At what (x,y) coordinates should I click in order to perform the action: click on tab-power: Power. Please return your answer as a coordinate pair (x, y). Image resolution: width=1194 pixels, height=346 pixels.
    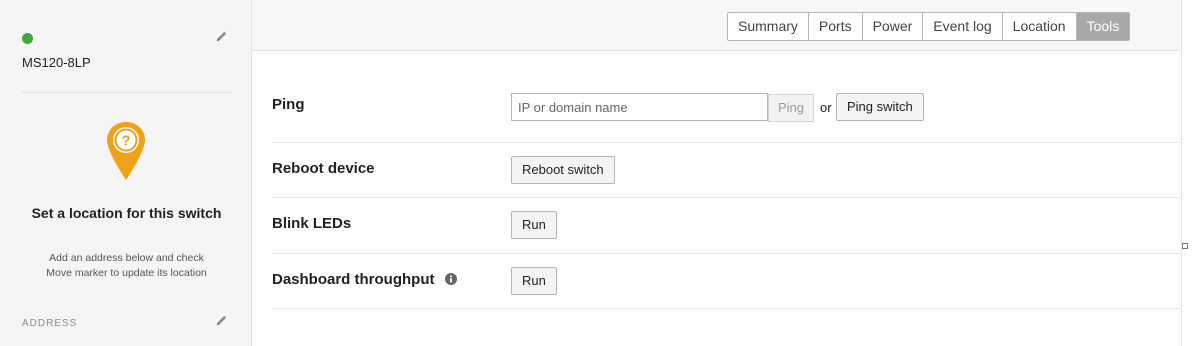
    Looking at the image, I should click on (893, 26).